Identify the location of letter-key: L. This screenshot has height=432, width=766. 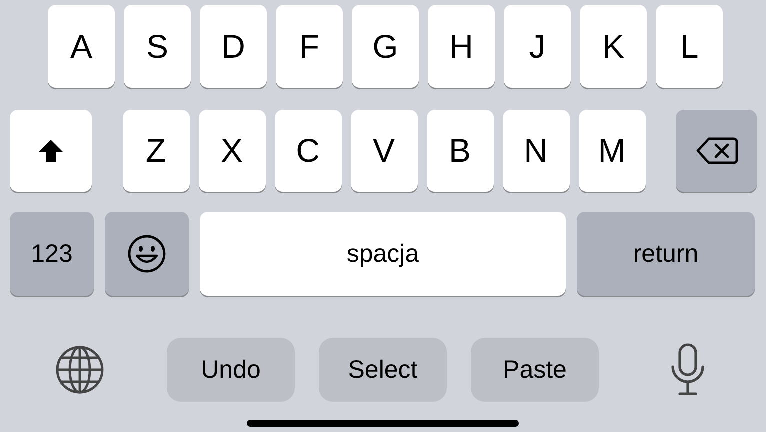
(689, 46).